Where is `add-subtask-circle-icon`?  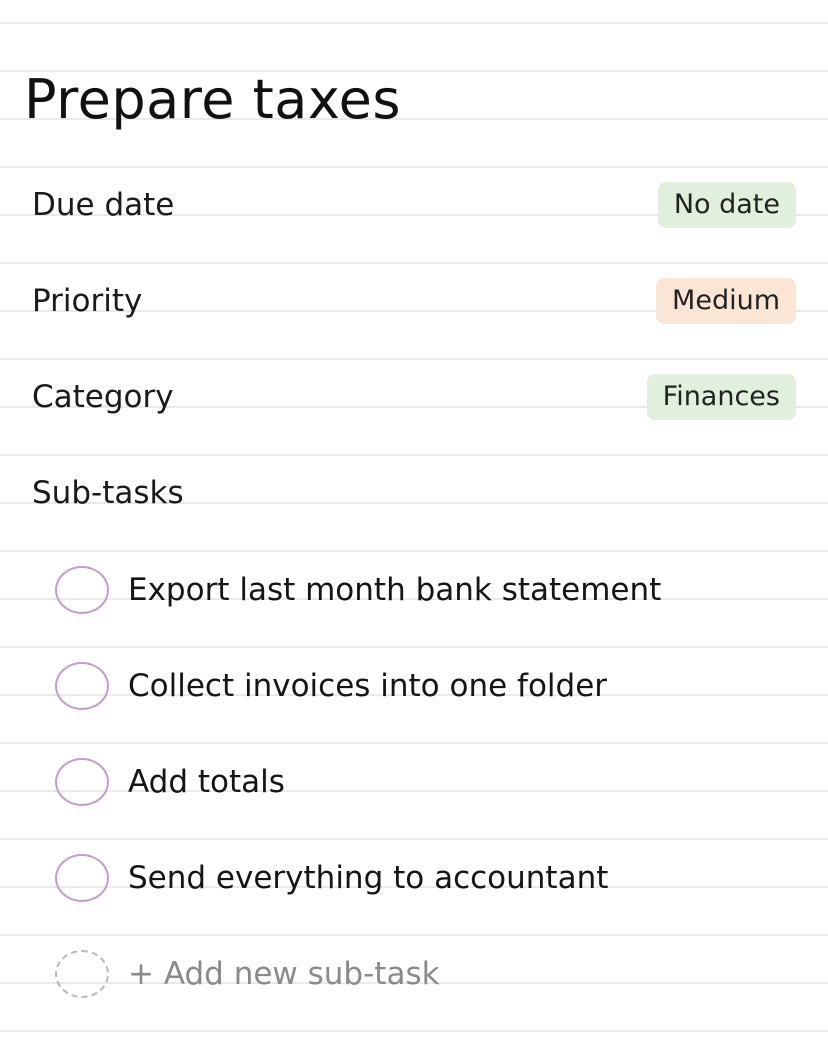
add-subtask-circle-icon is located at coordinates (82, 974).